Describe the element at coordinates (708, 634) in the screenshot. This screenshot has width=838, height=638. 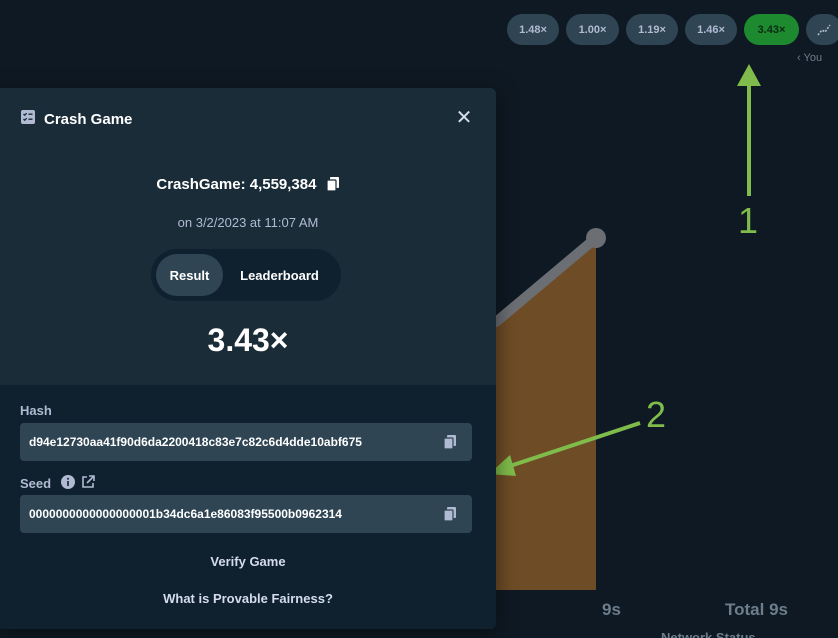
I see `network-status: Network Status` at that location.